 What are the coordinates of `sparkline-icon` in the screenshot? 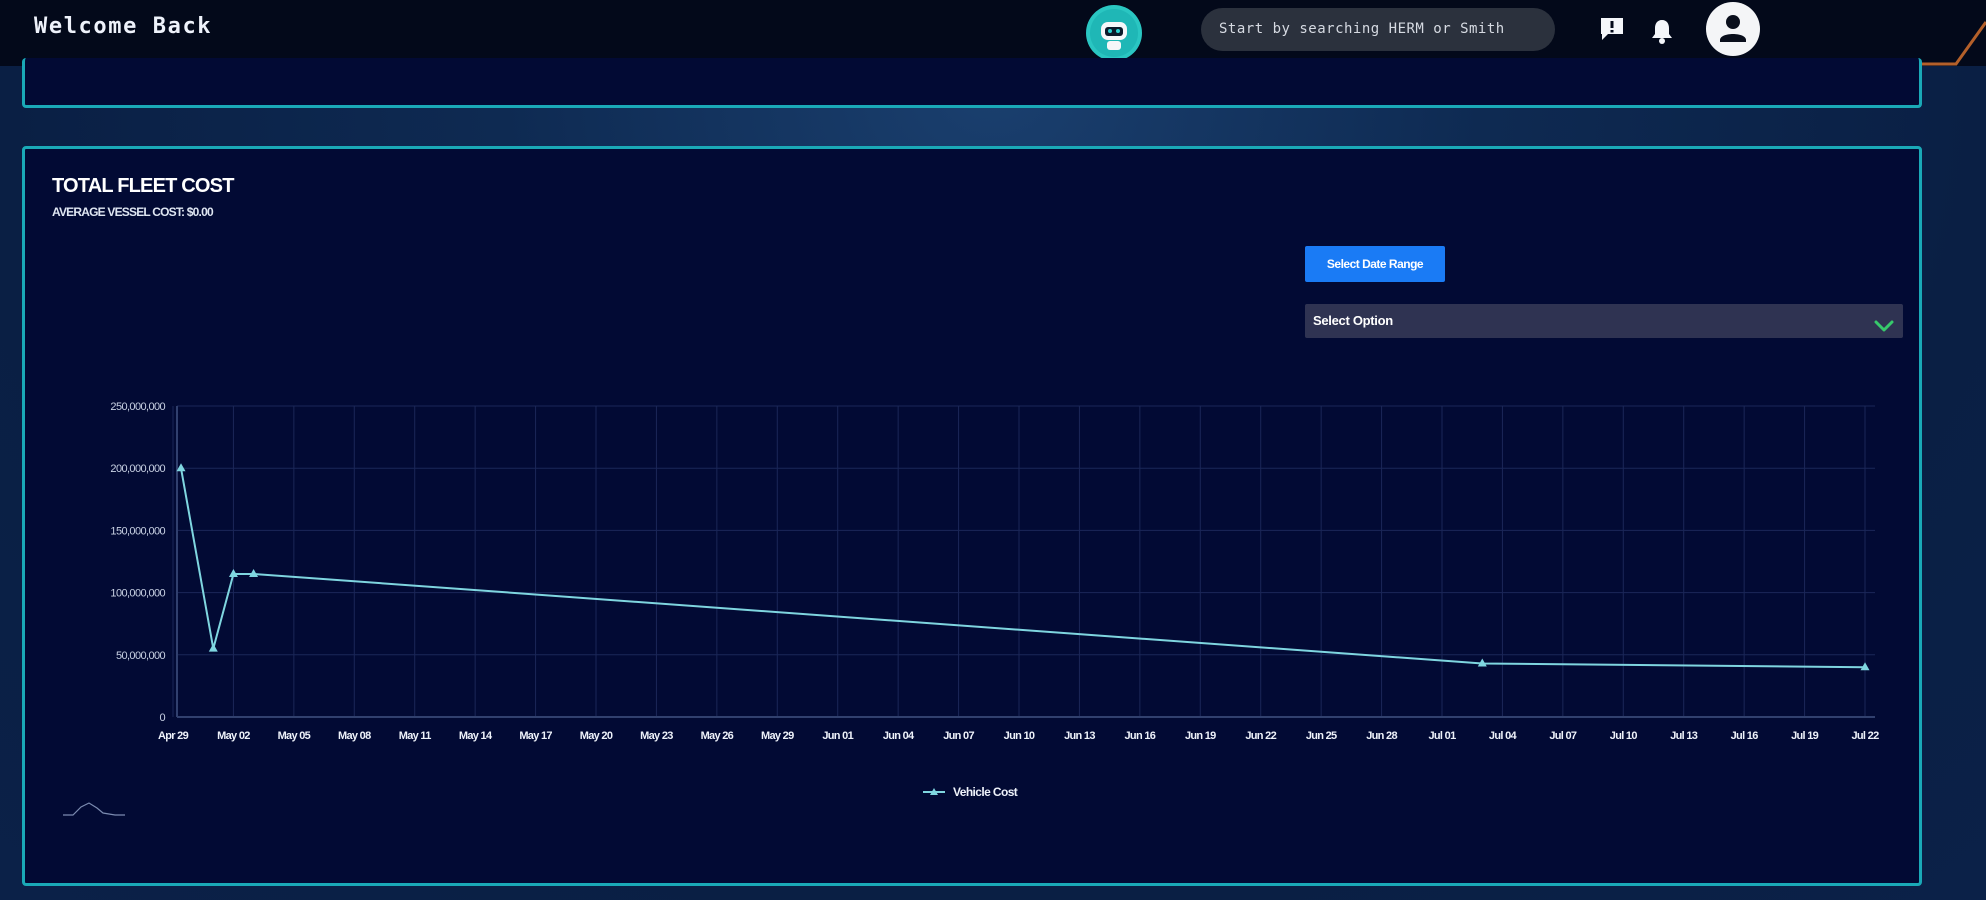 It's located at (94, 809).